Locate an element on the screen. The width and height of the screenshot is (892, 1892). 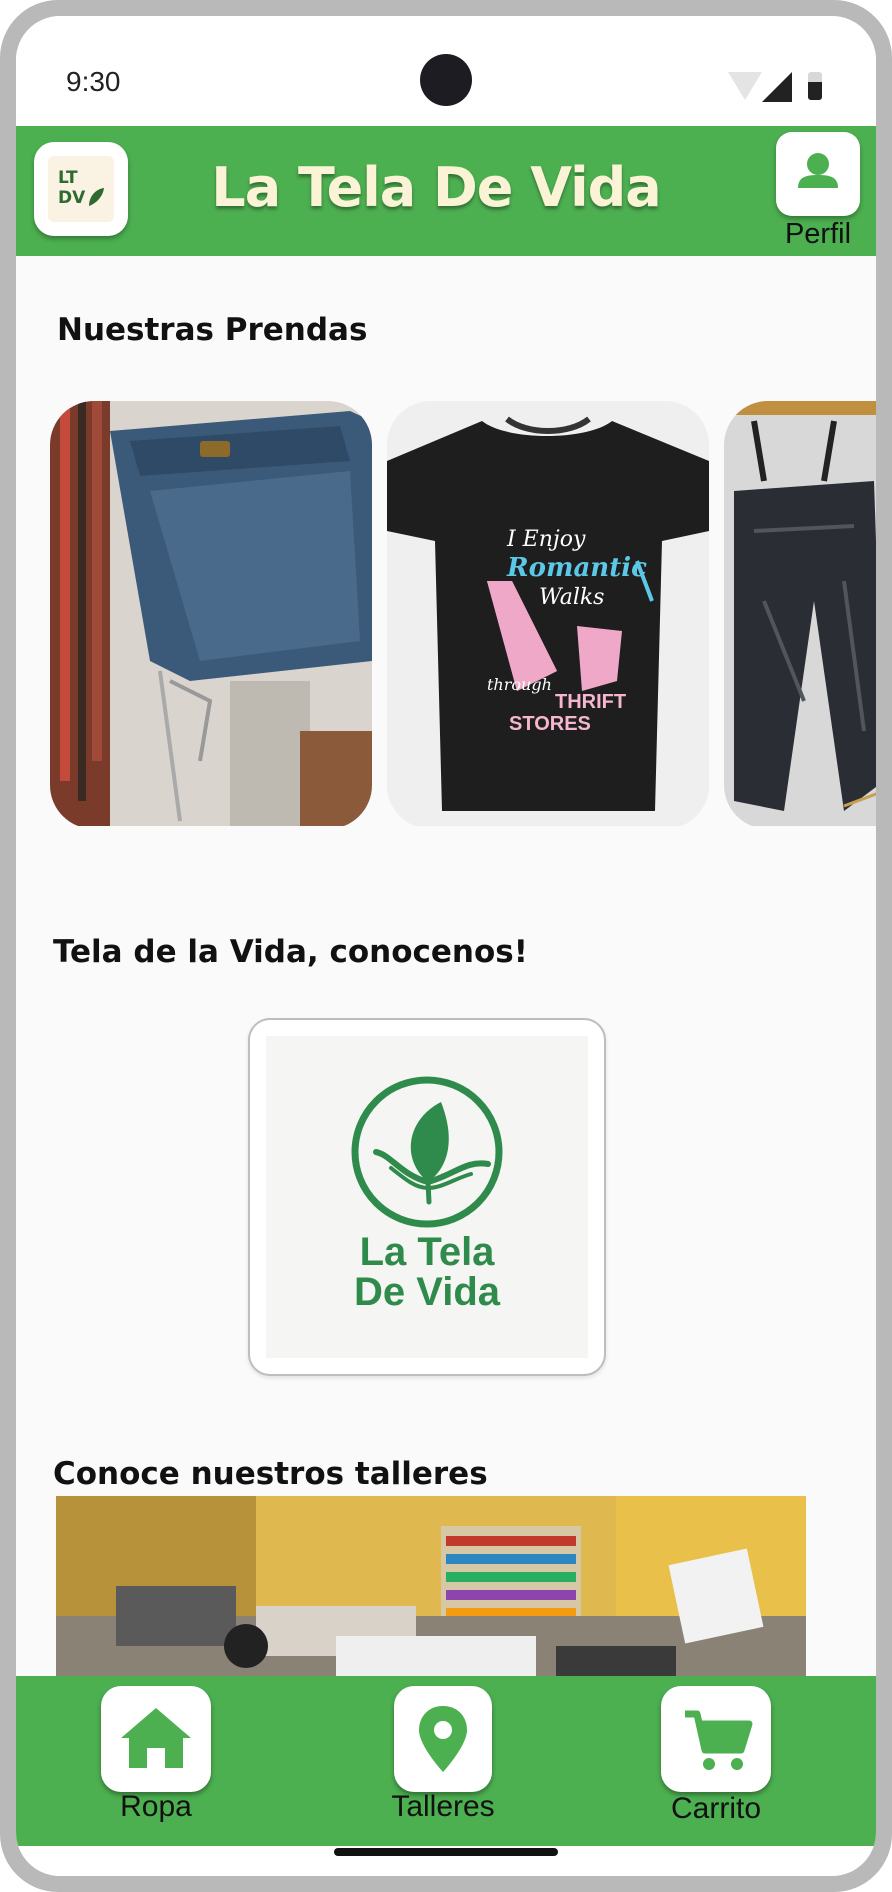
profile-button is located at coordinates (818, 174).